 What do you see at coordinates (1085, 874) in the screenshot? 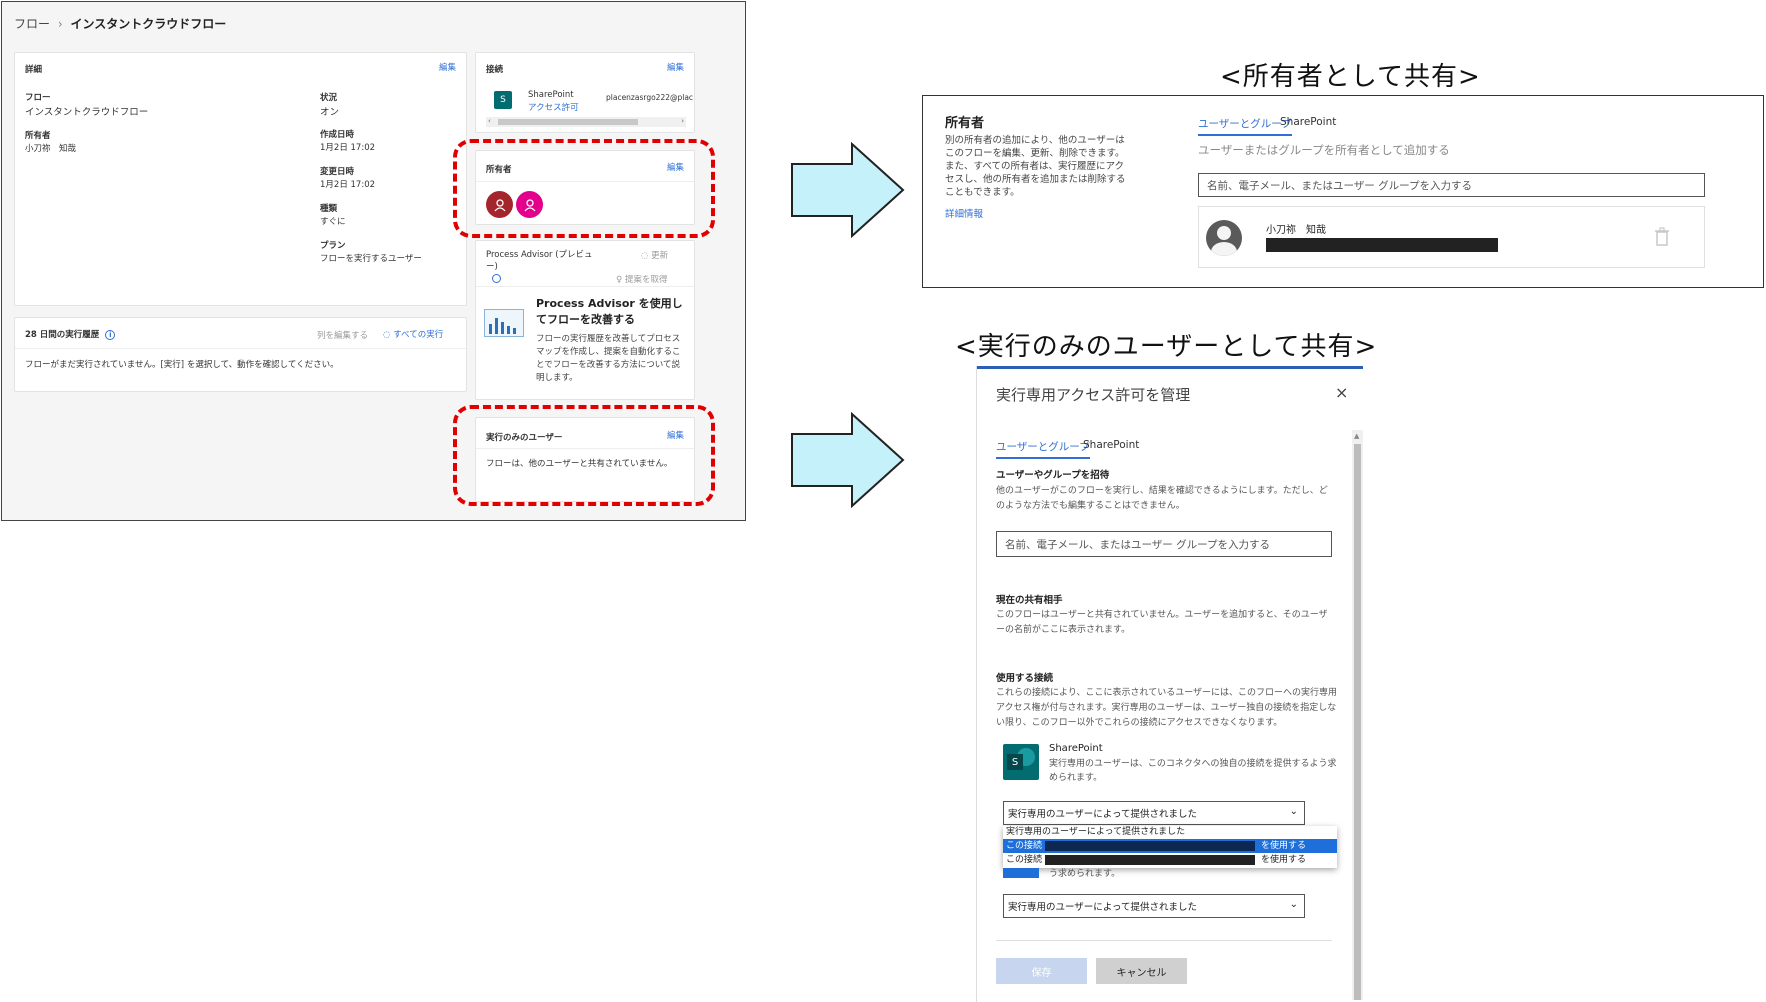
I see `hidden-description-tail: う求められます。` at bounding box center [1085, 874].